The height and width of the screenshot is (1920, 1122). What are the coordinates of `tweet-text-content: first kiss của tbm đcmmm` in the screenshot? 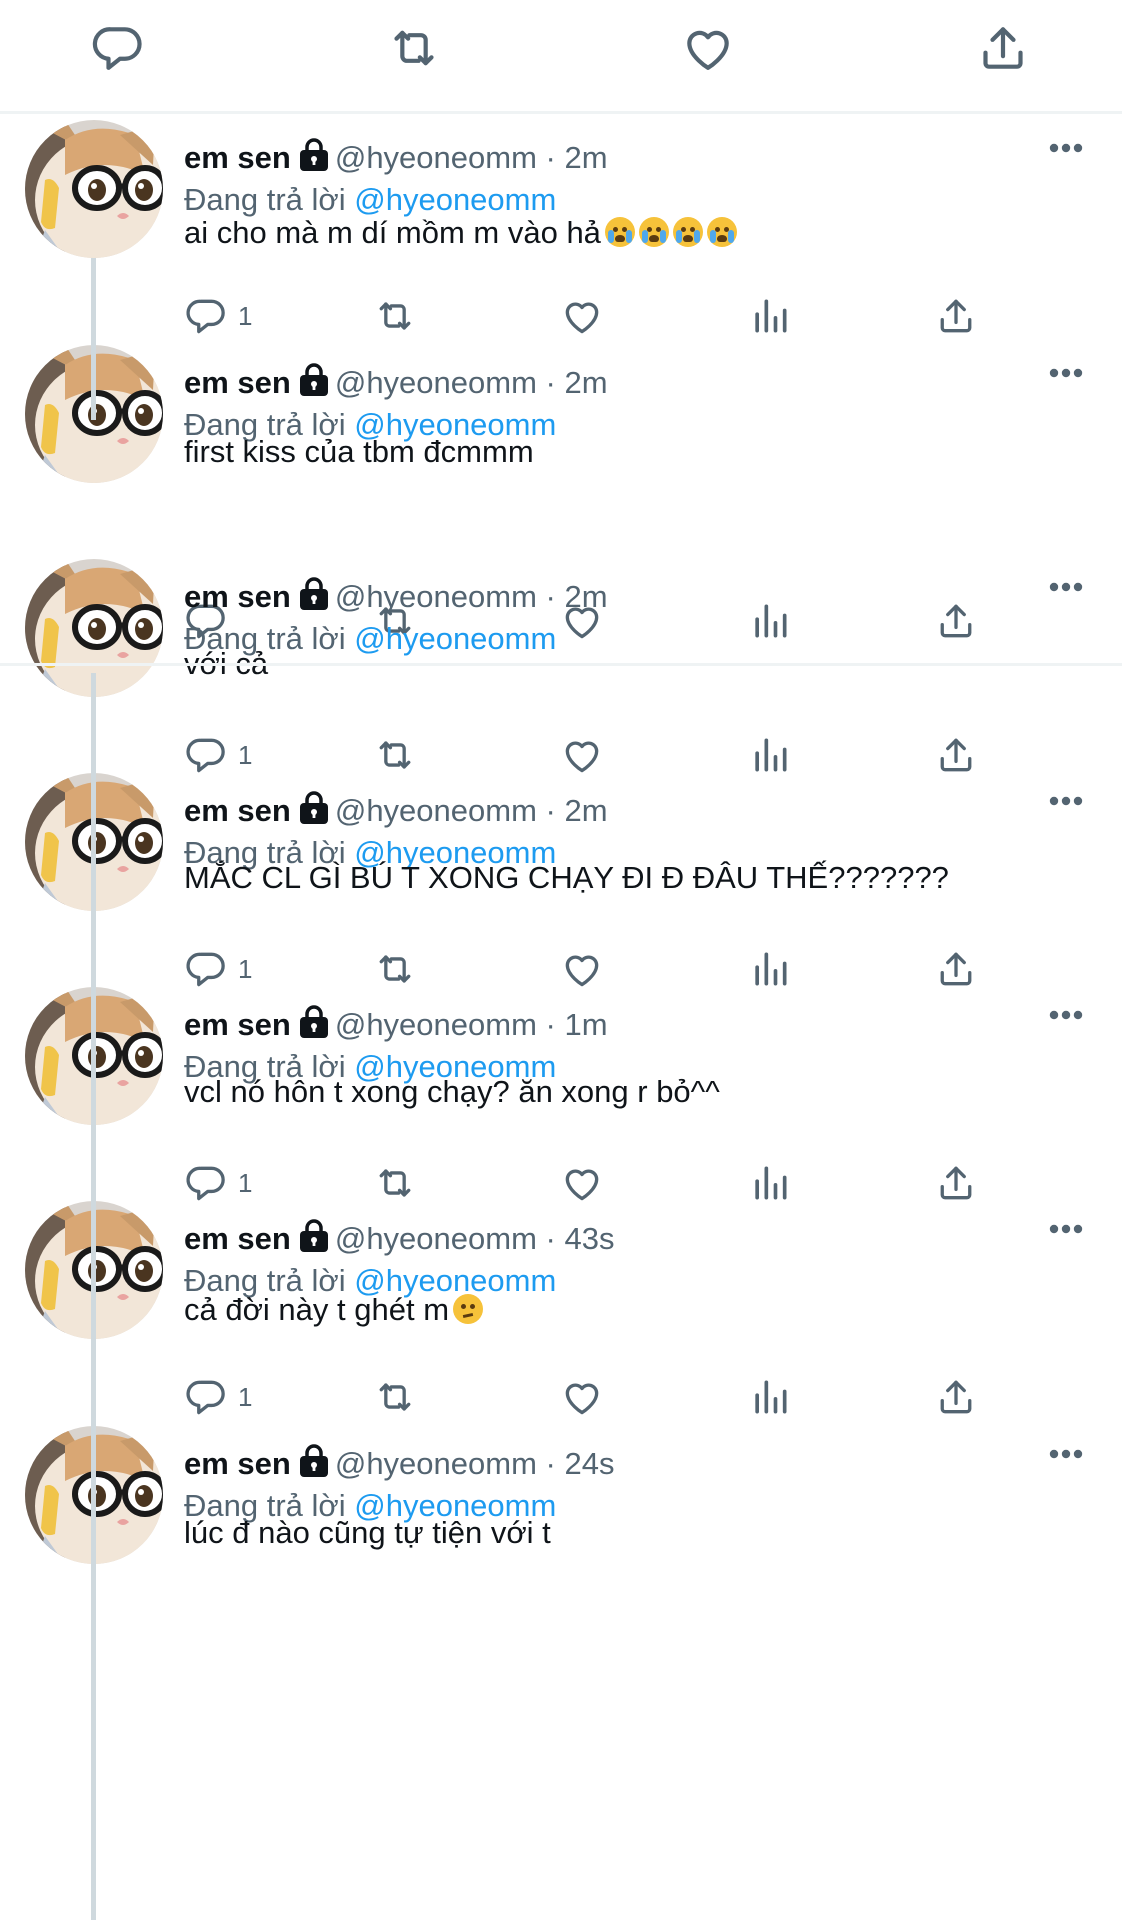 It's located at (359, 451).